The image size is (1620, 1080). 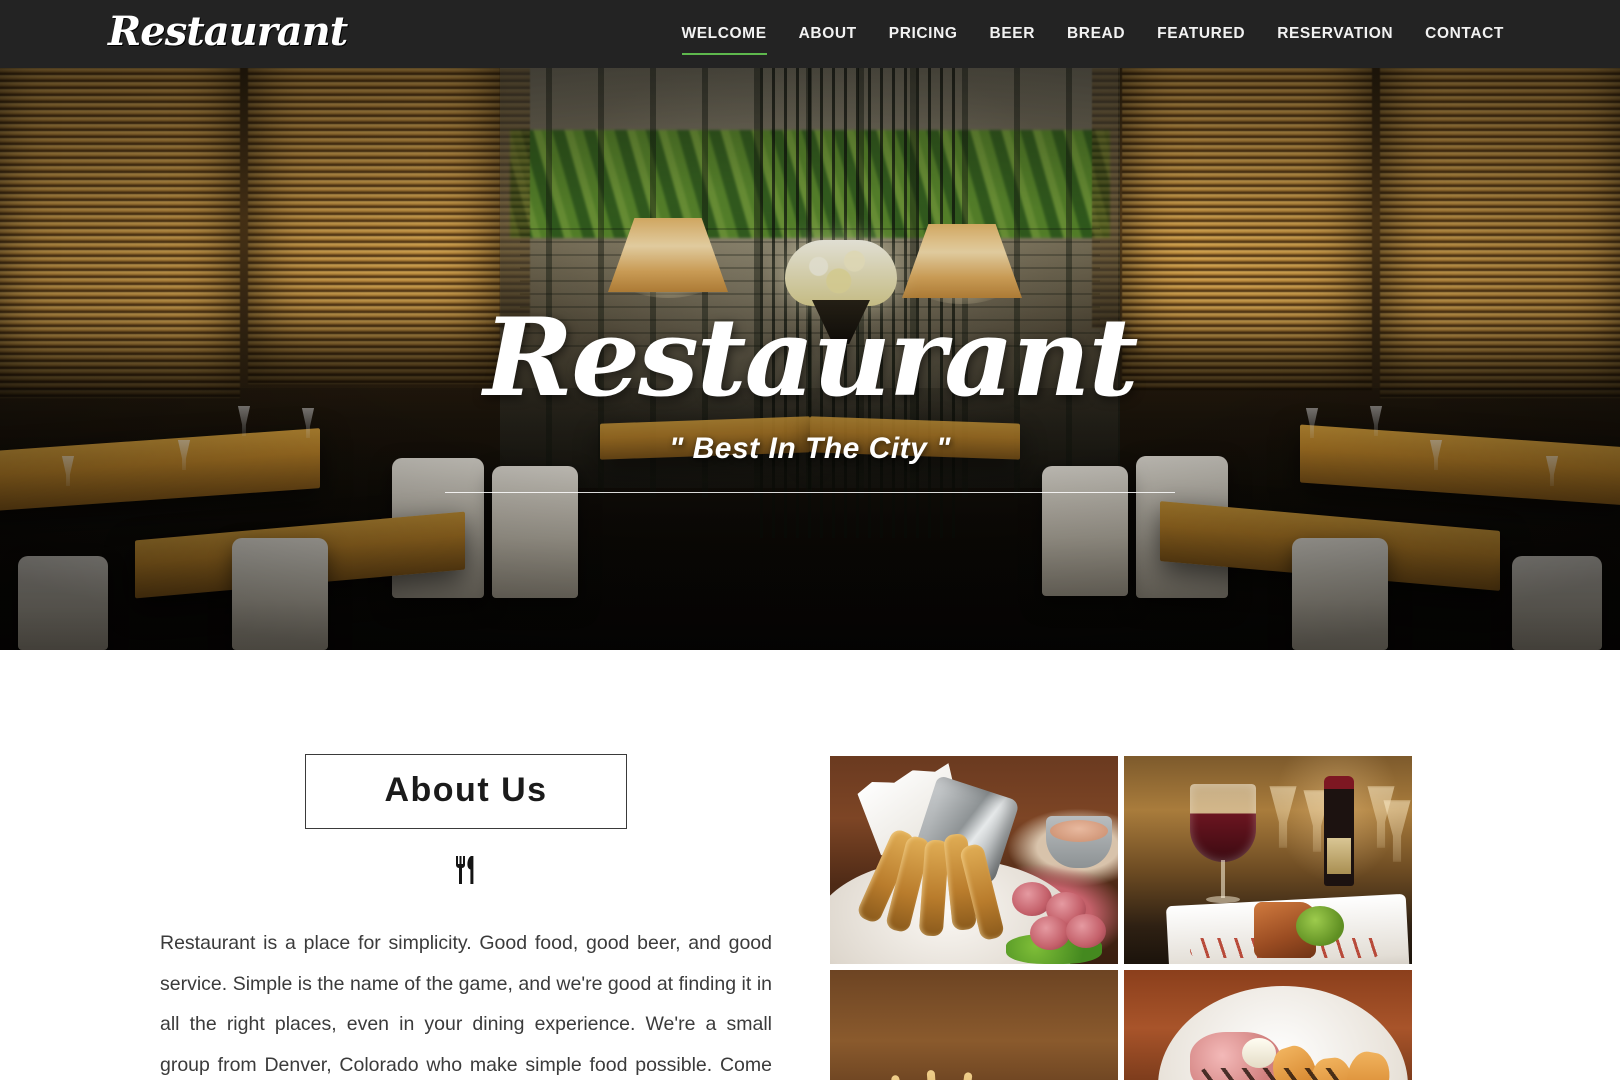 I want to click on about-heading: About Us, so click(x=466, y=790).